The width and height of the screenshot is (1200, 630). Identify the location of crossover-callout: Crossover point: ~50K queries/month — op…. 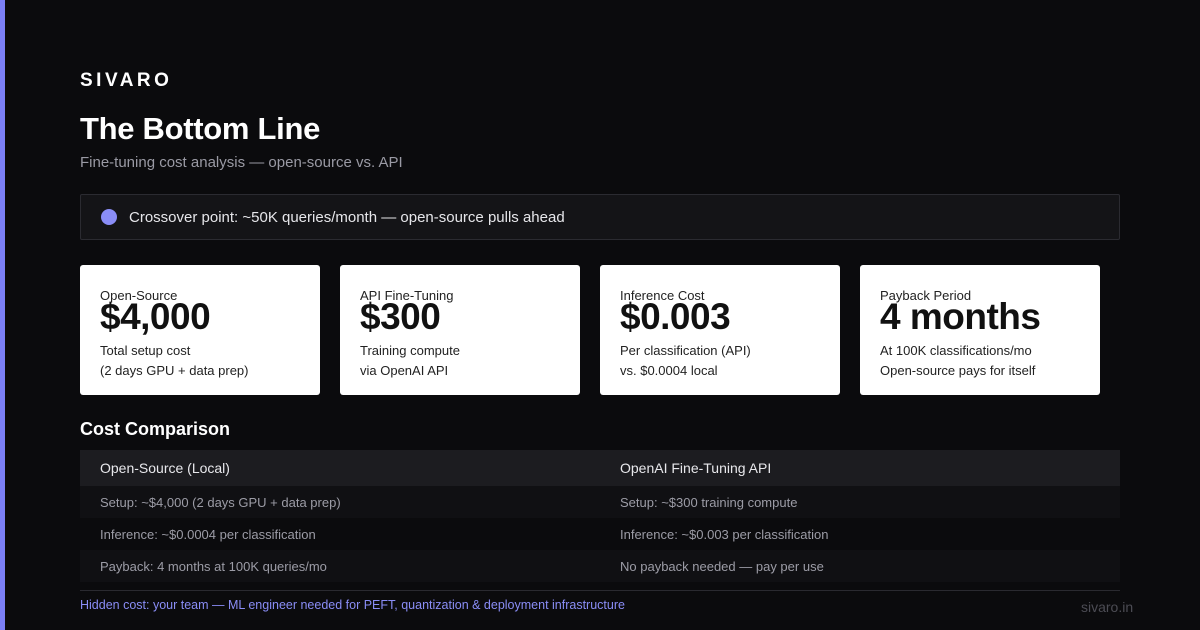
(600, 217).